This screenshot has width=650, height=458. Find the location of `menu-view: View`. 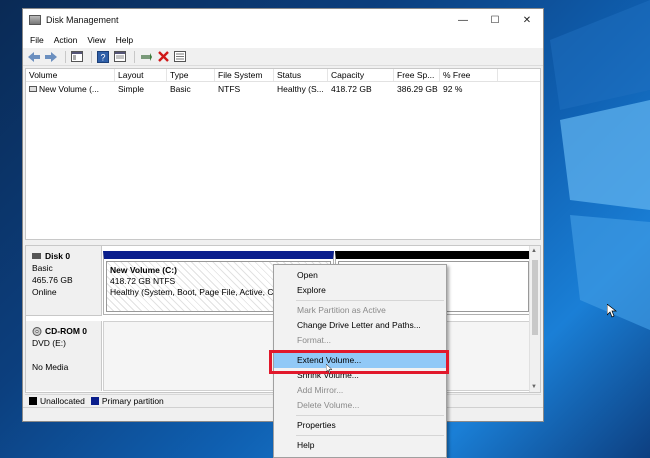

menu-view: View is located at coordinates (96, 40).